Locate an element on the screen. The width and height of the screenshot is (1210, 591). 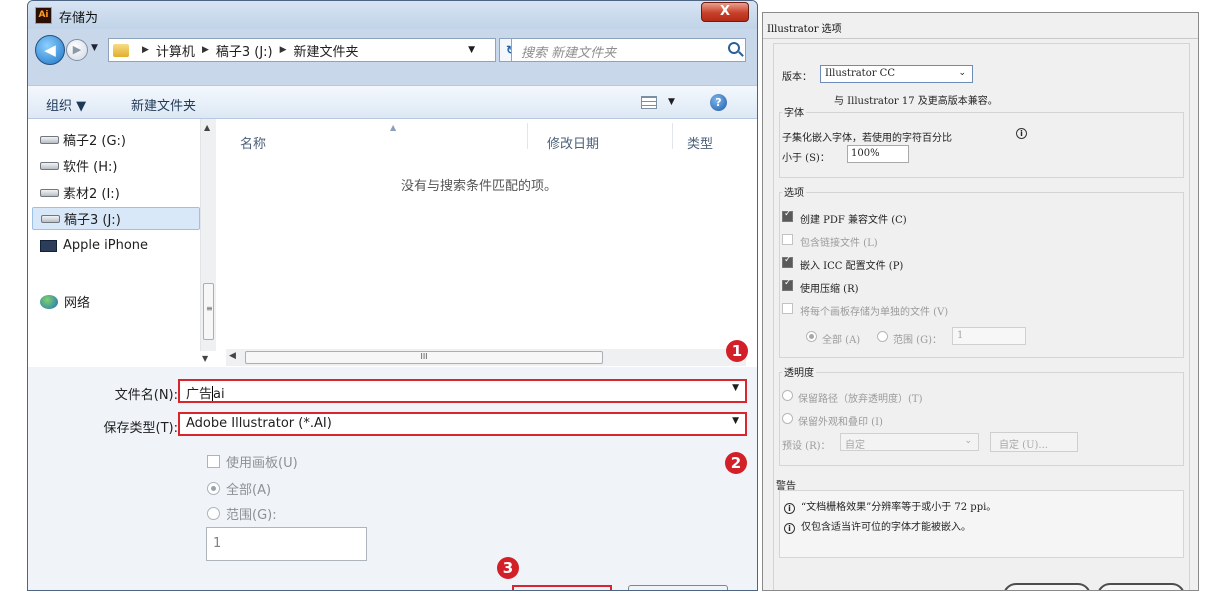
range-input: 1 is located at coordinates (286, 544).